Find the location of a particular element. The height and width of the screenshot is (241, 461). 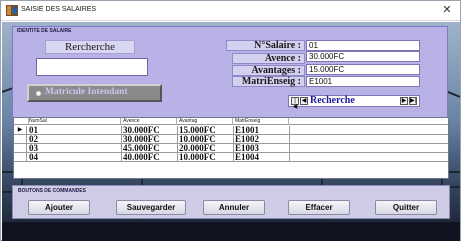

previous-record-icon: ◀ is located at coordinates (304, 101).